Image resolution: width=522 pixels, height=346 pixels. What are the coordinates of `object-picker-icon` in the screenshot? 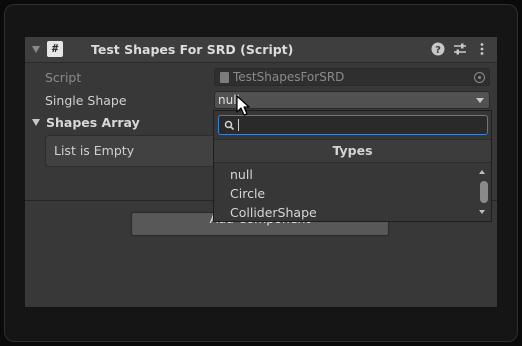 It's located at (479, 77).